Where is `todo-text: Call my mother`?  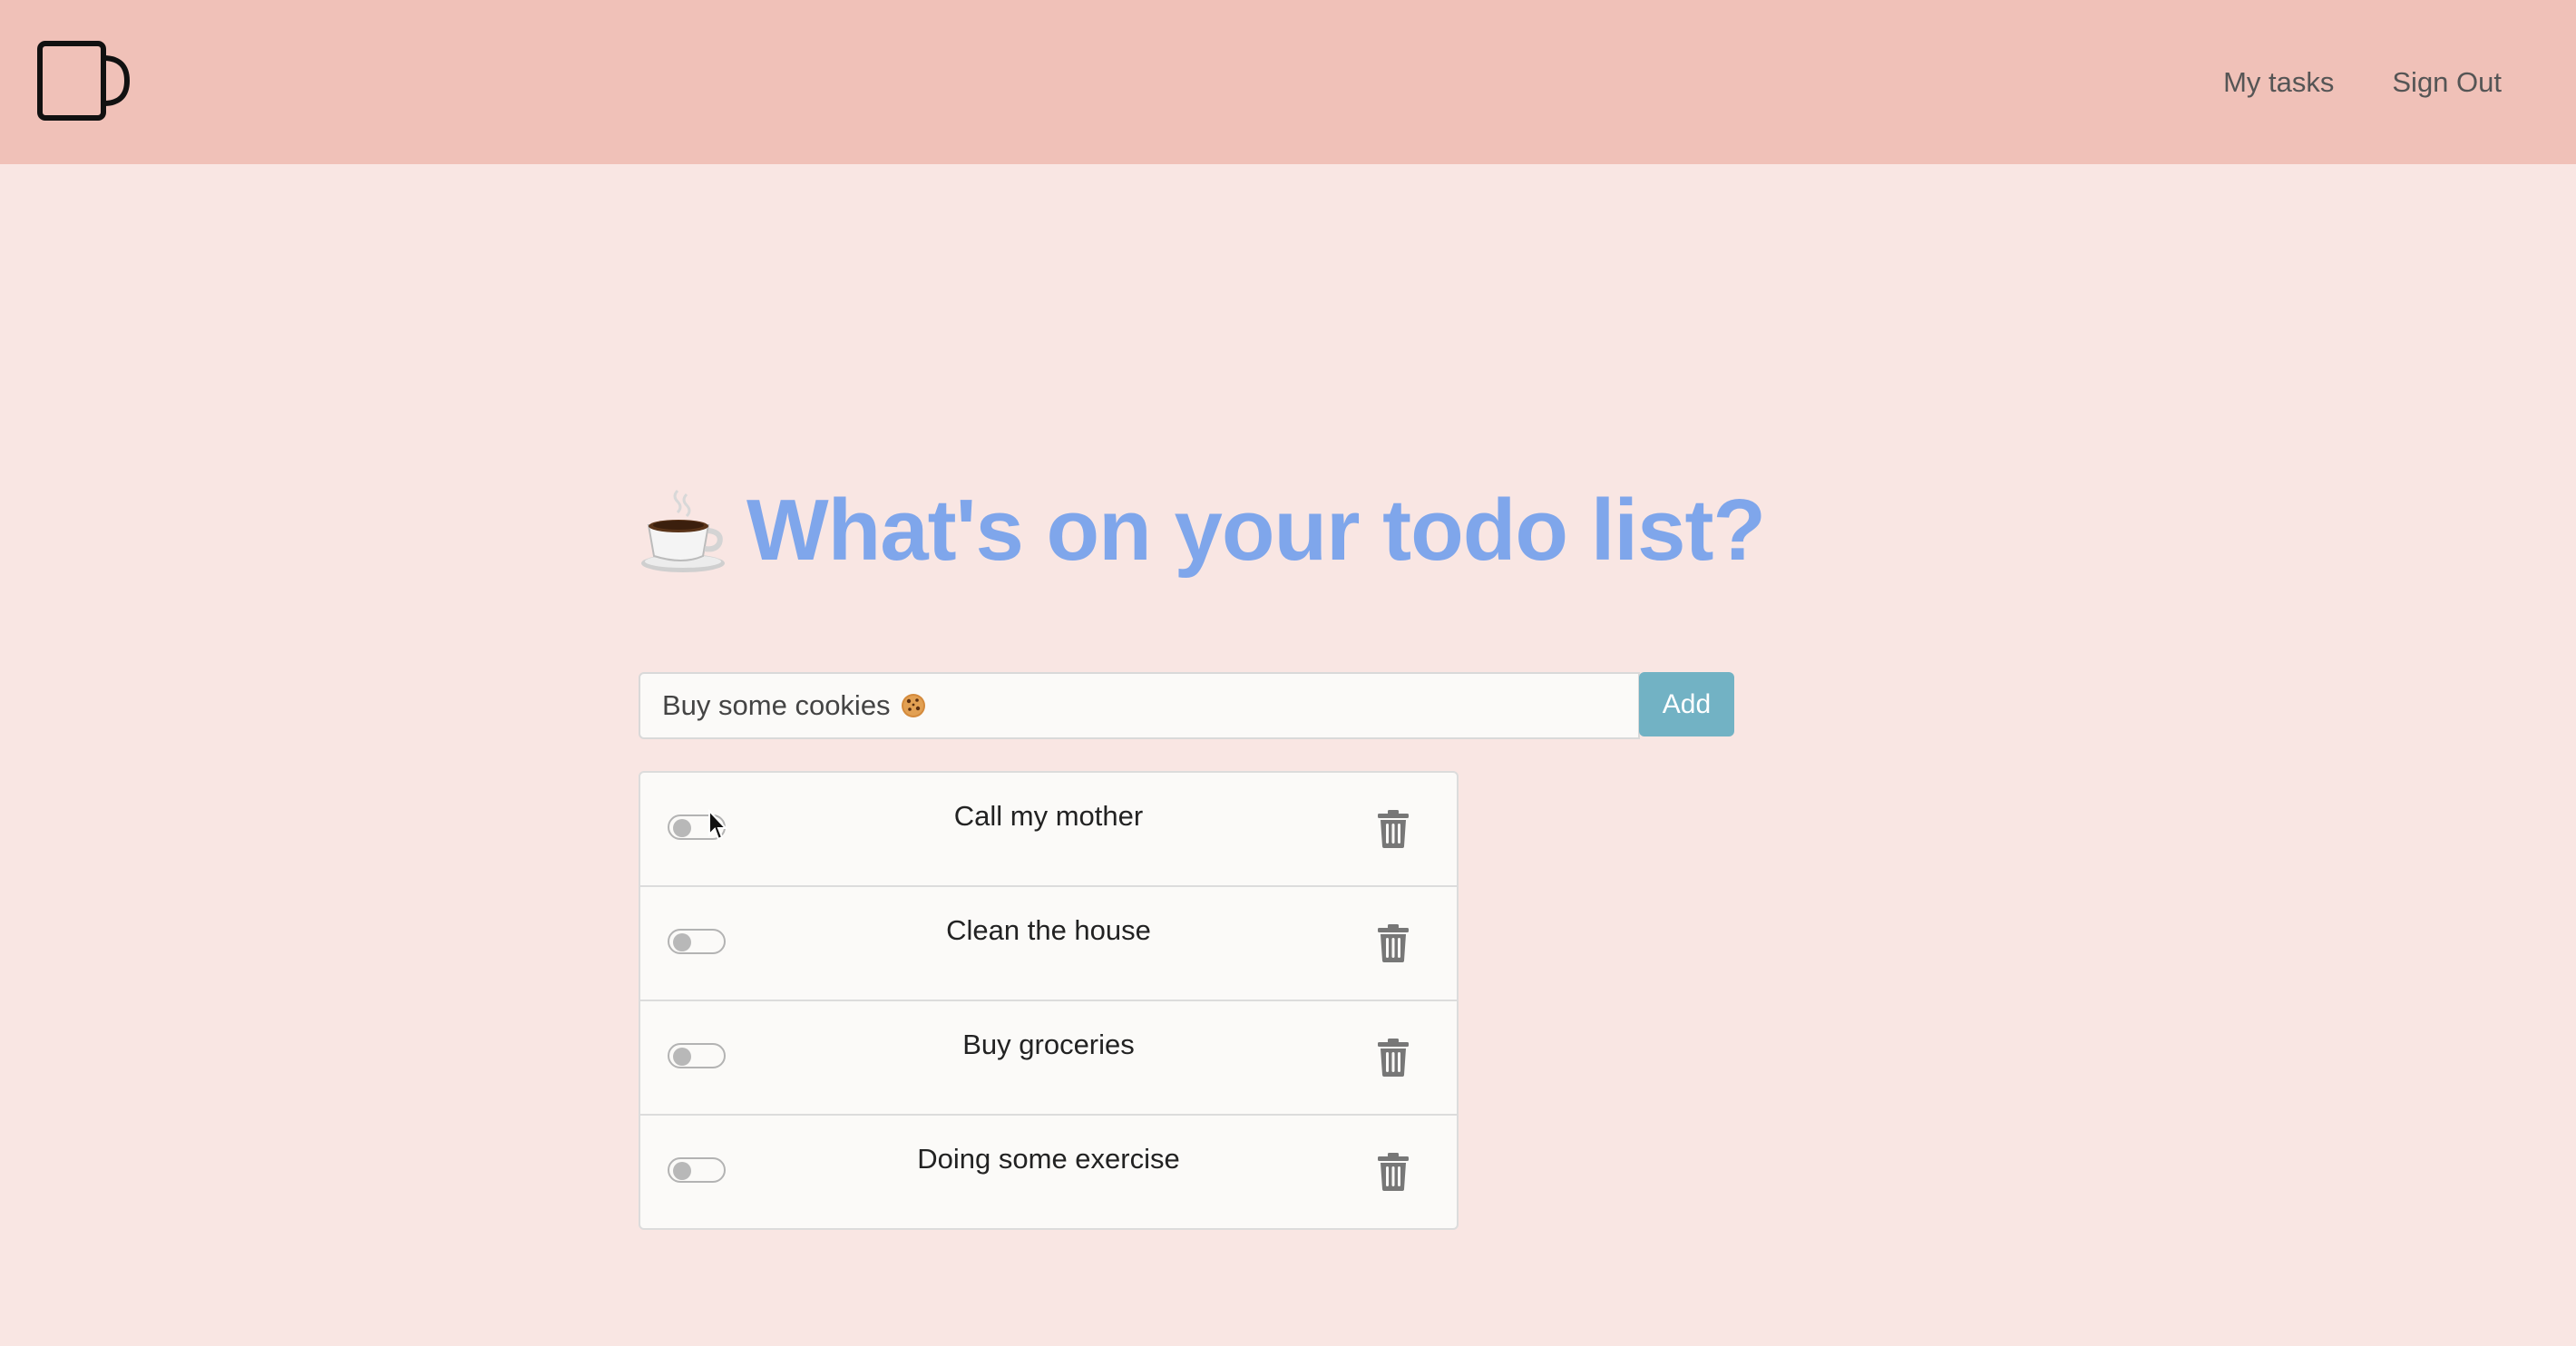
todo-text: Call my mother is located at coordinates (1048, 816).